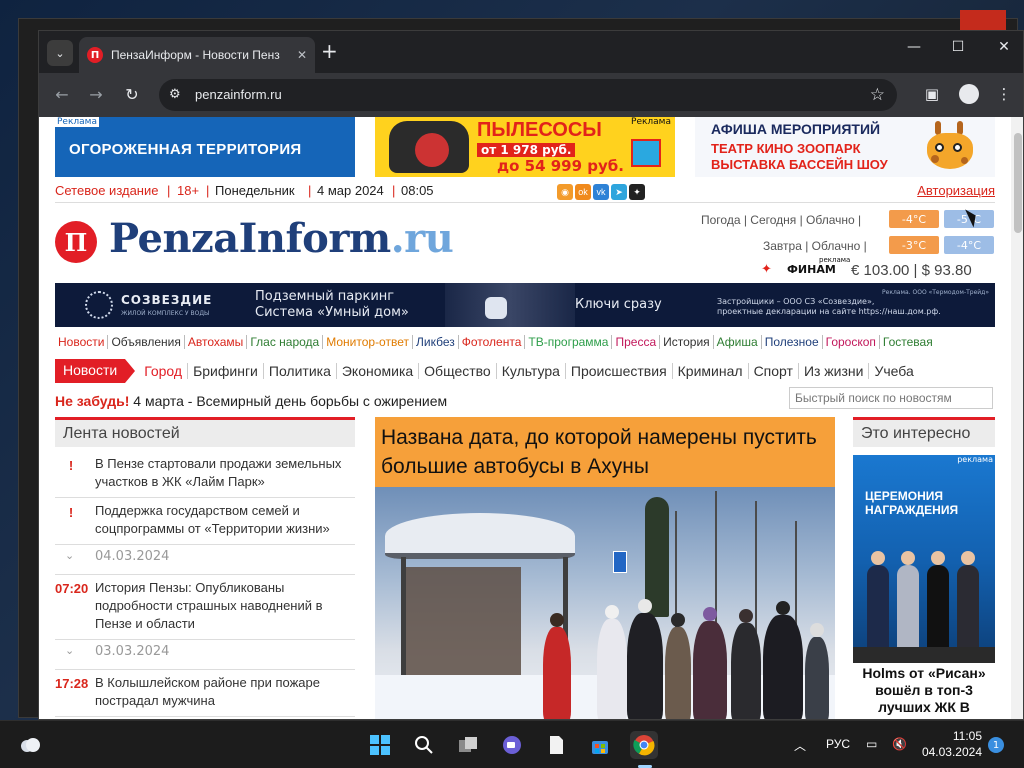  Describe the element at coordinates (205, 560) in the screenshot. I see `feed-date-separator: ⌄ 04.03.2024` at that location.